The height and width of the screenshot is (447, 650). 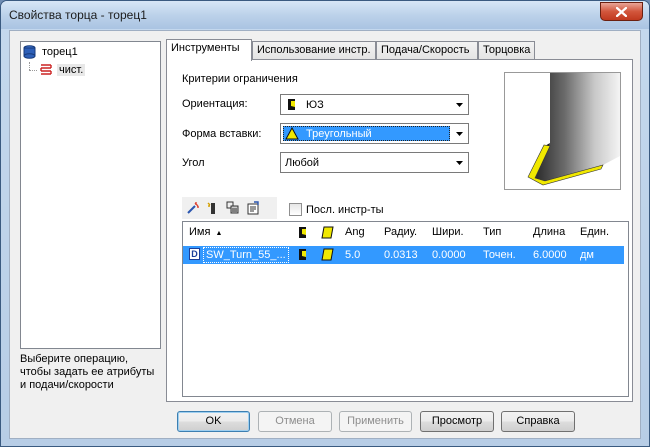 I want to click on orientation-label: Ориентация:, so click(x=215, y=104).